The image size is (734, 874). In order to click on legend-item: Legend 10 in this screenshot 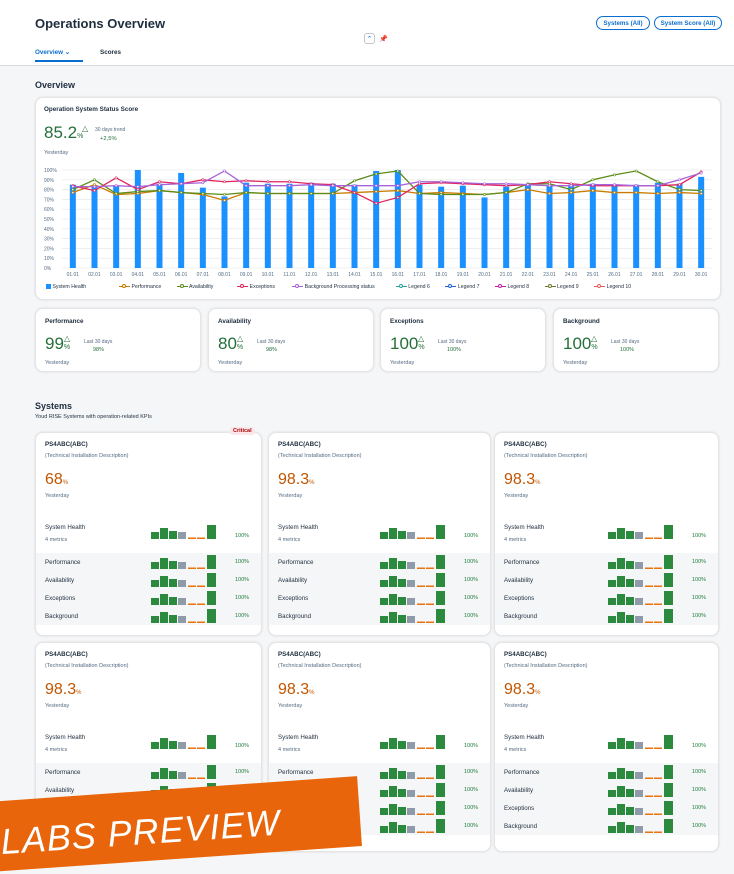, I will do `click(612, 286)`.